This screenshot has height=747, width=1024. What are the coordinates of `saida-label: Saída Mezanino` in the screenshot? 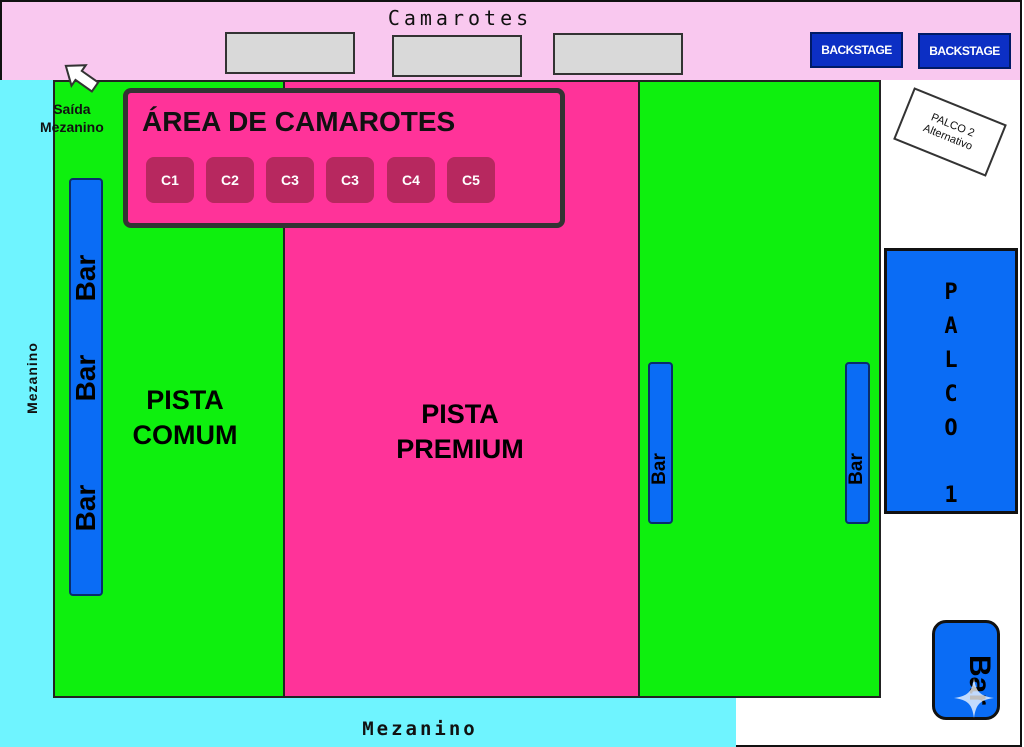 It's located at (72, 118).